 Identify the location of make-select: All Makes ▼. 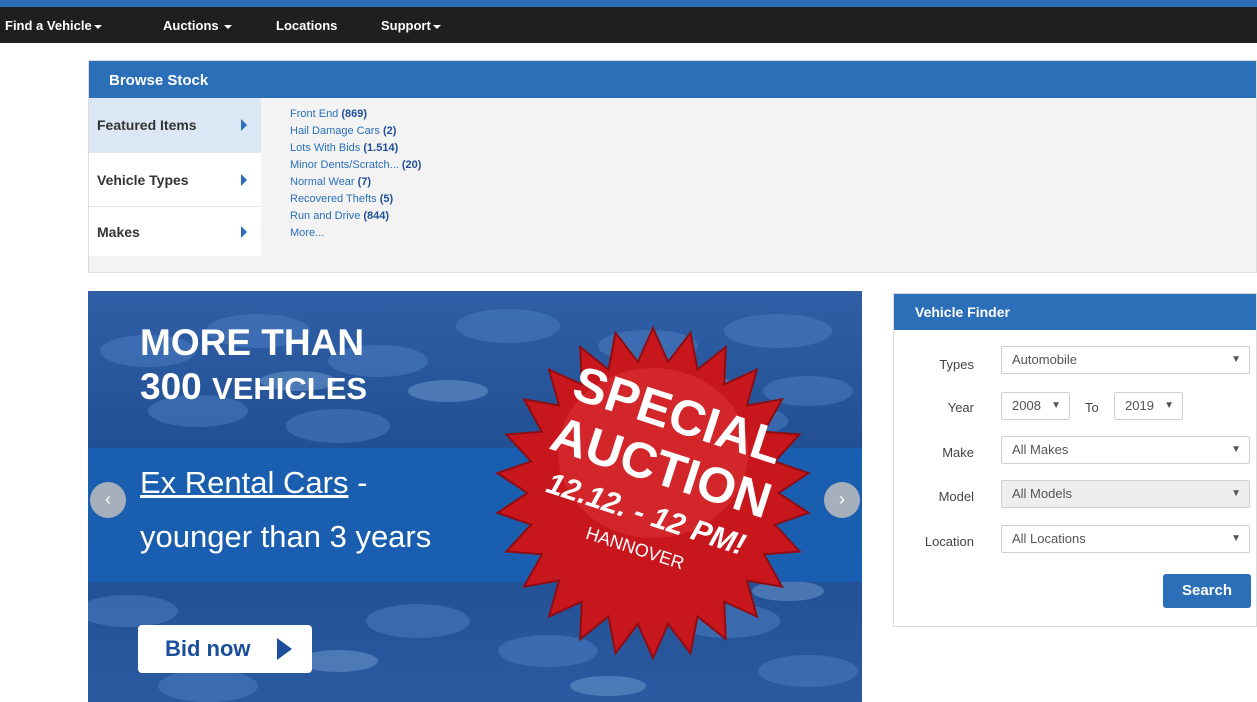
(1125, 450).